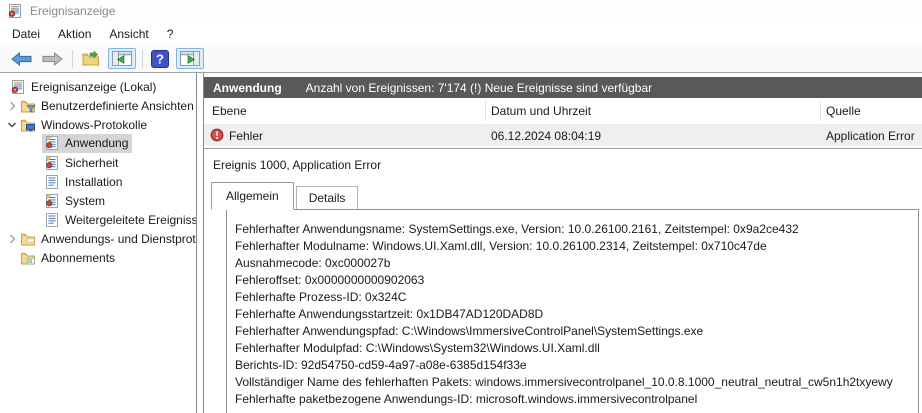 This screenshot has width=922, height=413. Describe the element at coordinates (17, 86) in the screenshot. I see `event-viewer-icon` at that location.